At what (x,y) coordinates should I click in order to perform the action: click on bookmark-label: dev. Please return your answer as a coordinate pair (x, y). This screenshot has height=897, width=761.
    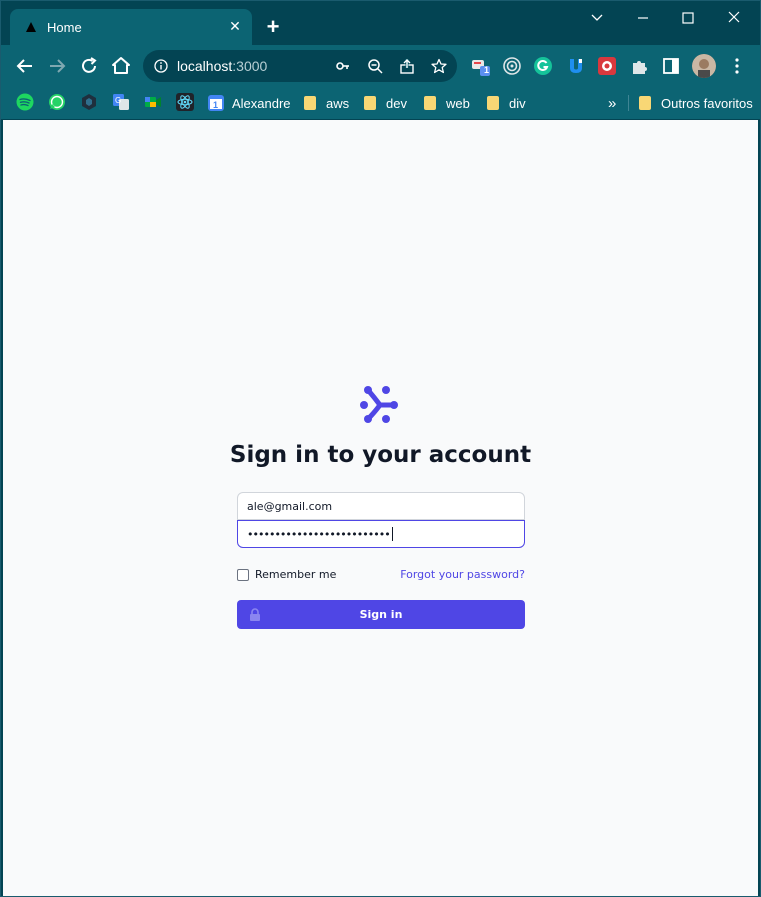
    Looking at the image, I should click on (396, 103).